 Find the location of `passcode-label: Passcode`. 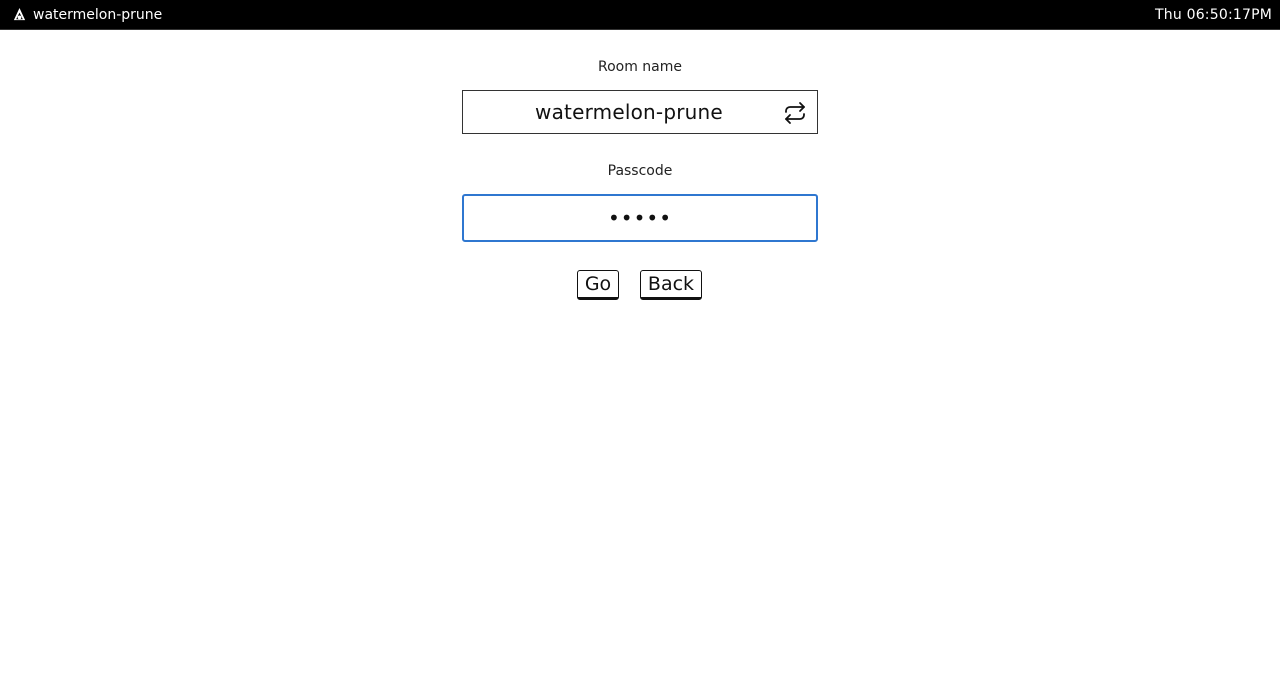

passcode-label: Passcode is located at coordinates (640, 171).